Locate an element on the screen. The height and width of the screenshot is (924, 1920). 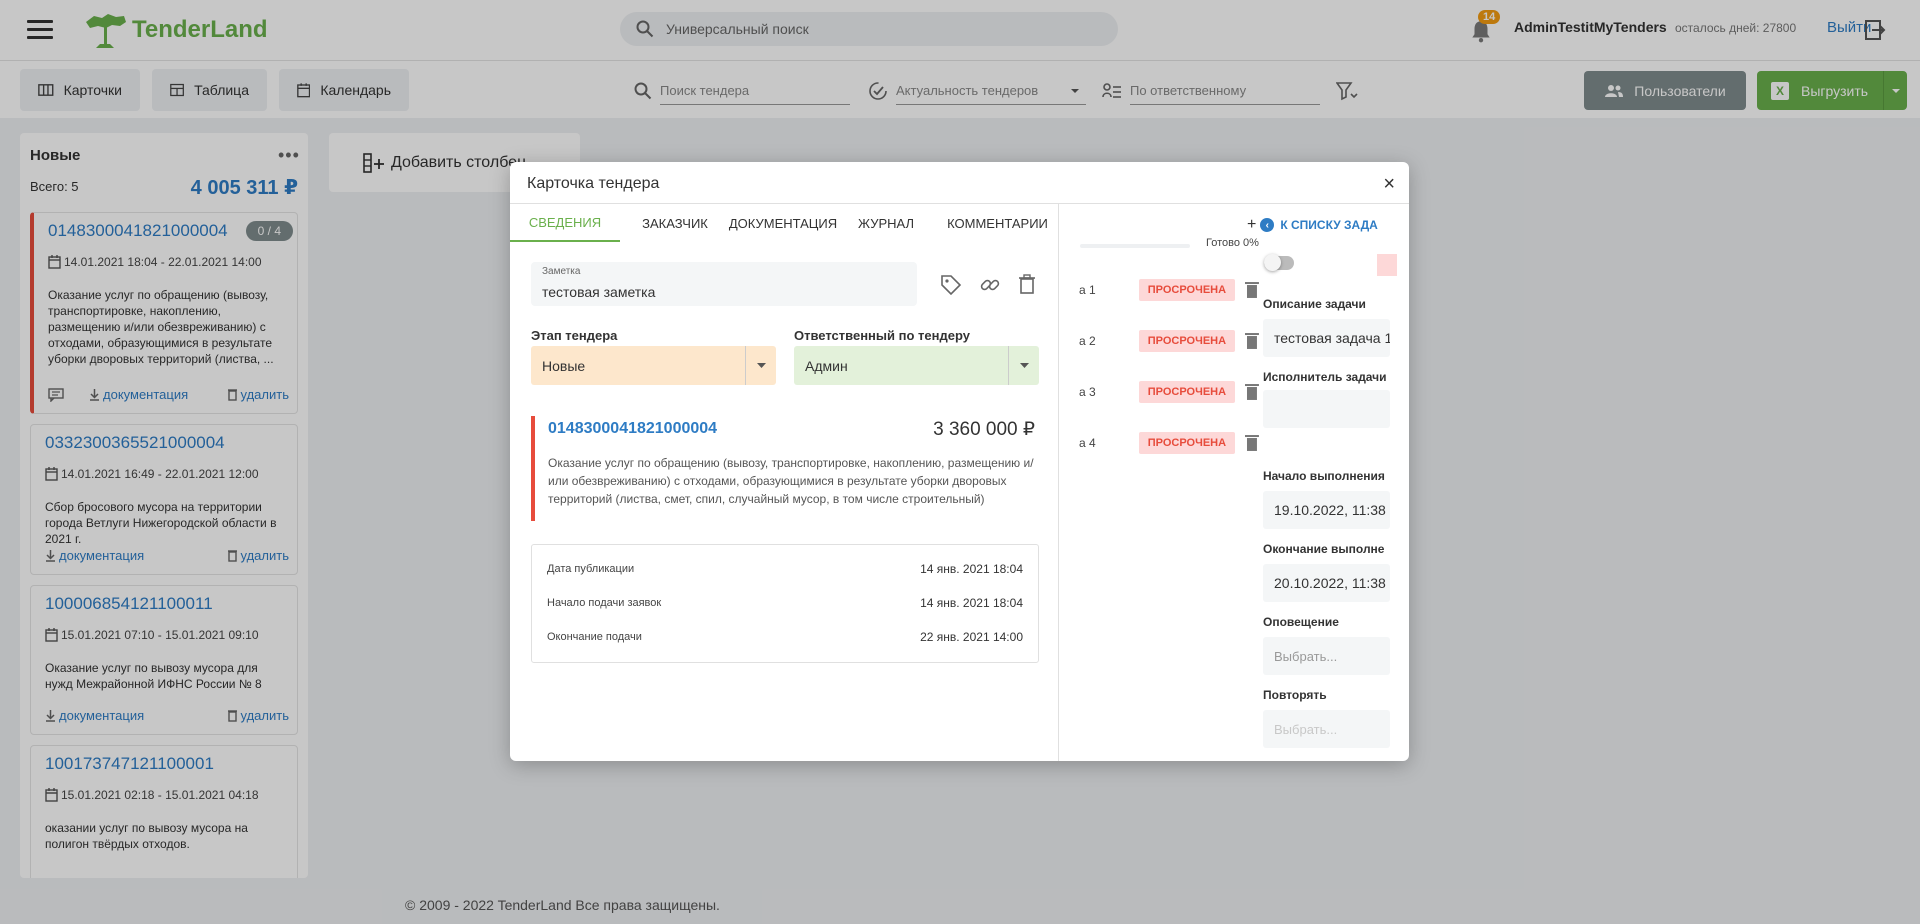
note-field: Заметка тестовая заметка is located at coordinates (724, 284).